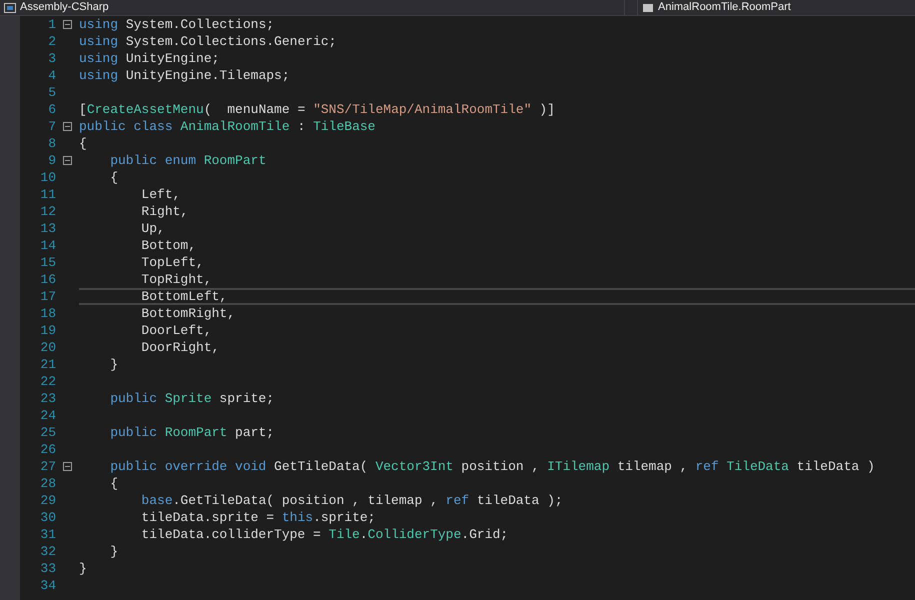 This screenshot has width=915, height=600. Describe the element at coordinates (192, 398) in the screenshot. I see `code-line: public Sprite sprite;` at that location.